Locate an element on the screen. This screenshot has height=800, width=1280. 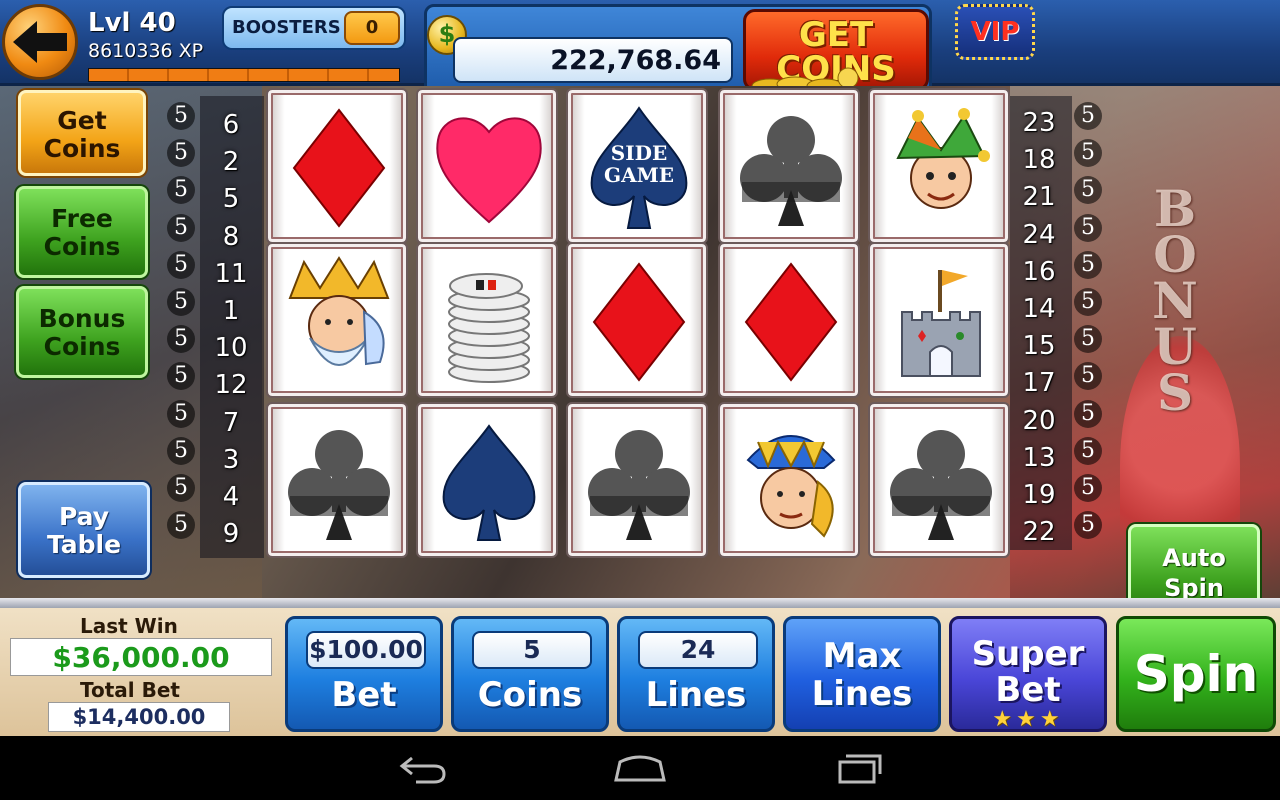
total-bet-box: $14,400.00 is located at coordinates (139, 717).